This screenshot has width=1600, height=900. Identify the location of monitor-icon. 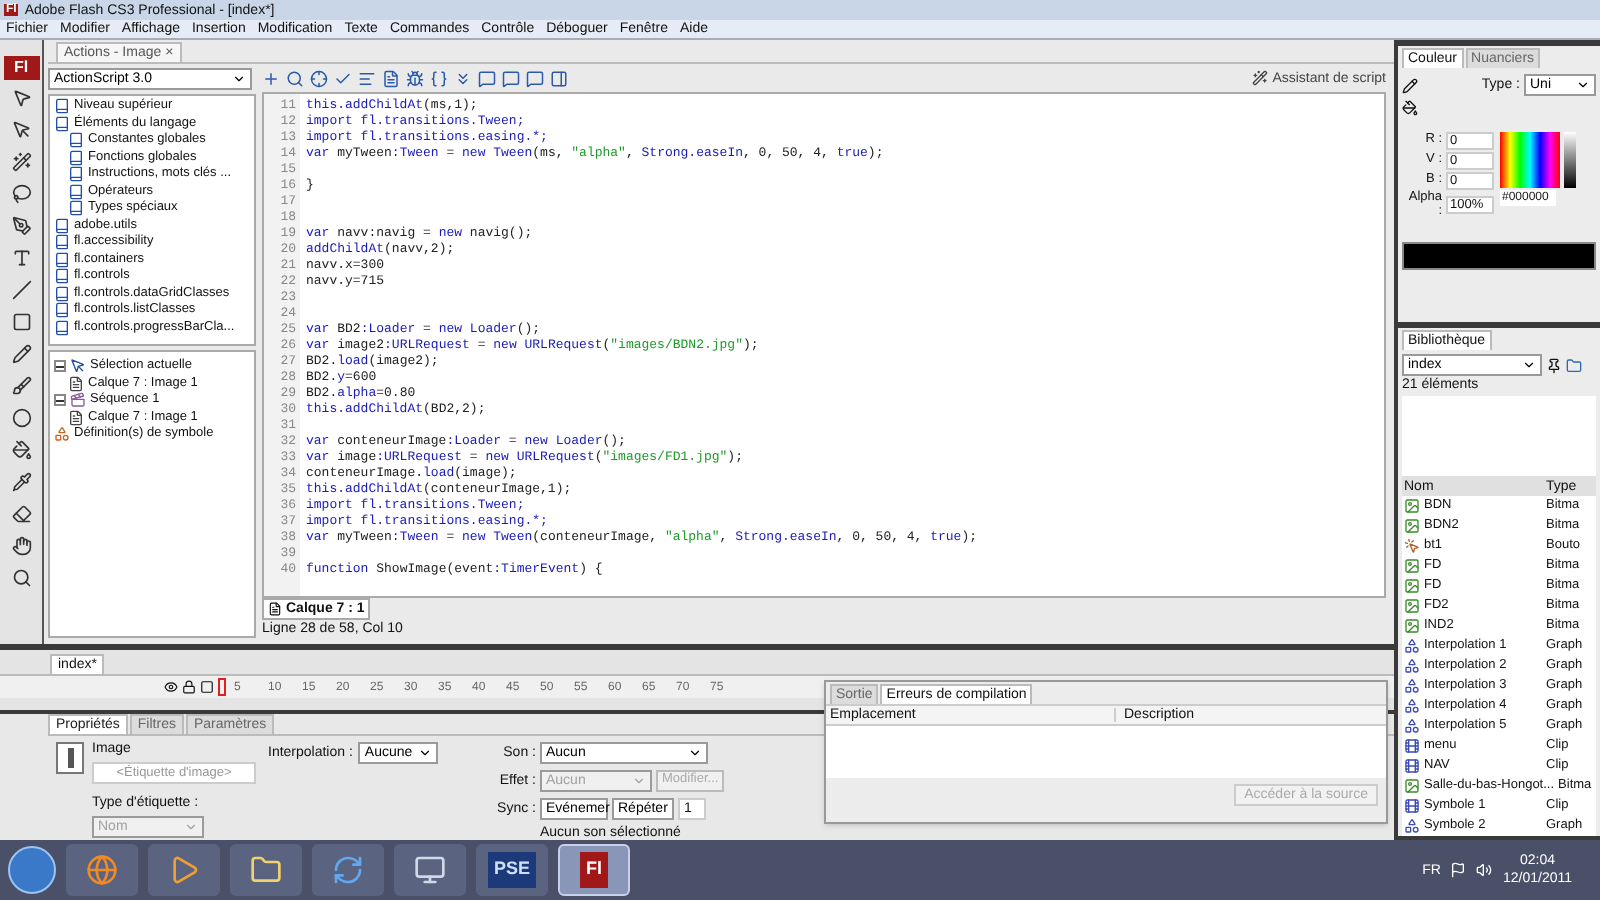
(430, 870).